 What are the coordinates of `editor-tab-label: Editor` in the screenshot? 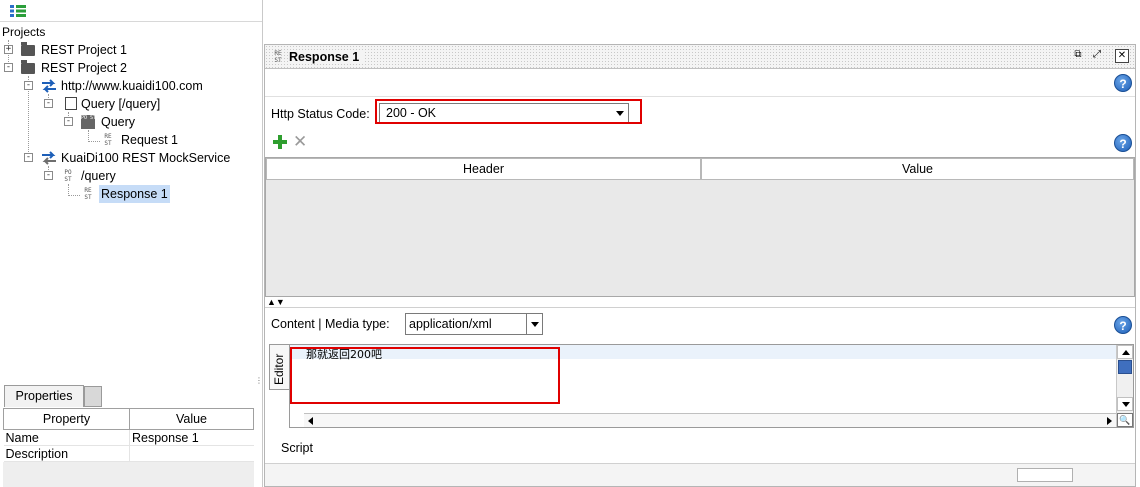 It's located at (279, 369).